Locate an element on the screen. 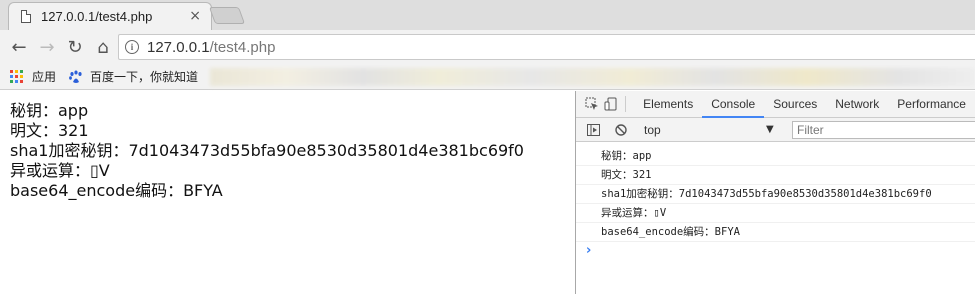 The height and width of the screenshot is (294, 975). filter-input: Filter is located at coordinates (883, 130).